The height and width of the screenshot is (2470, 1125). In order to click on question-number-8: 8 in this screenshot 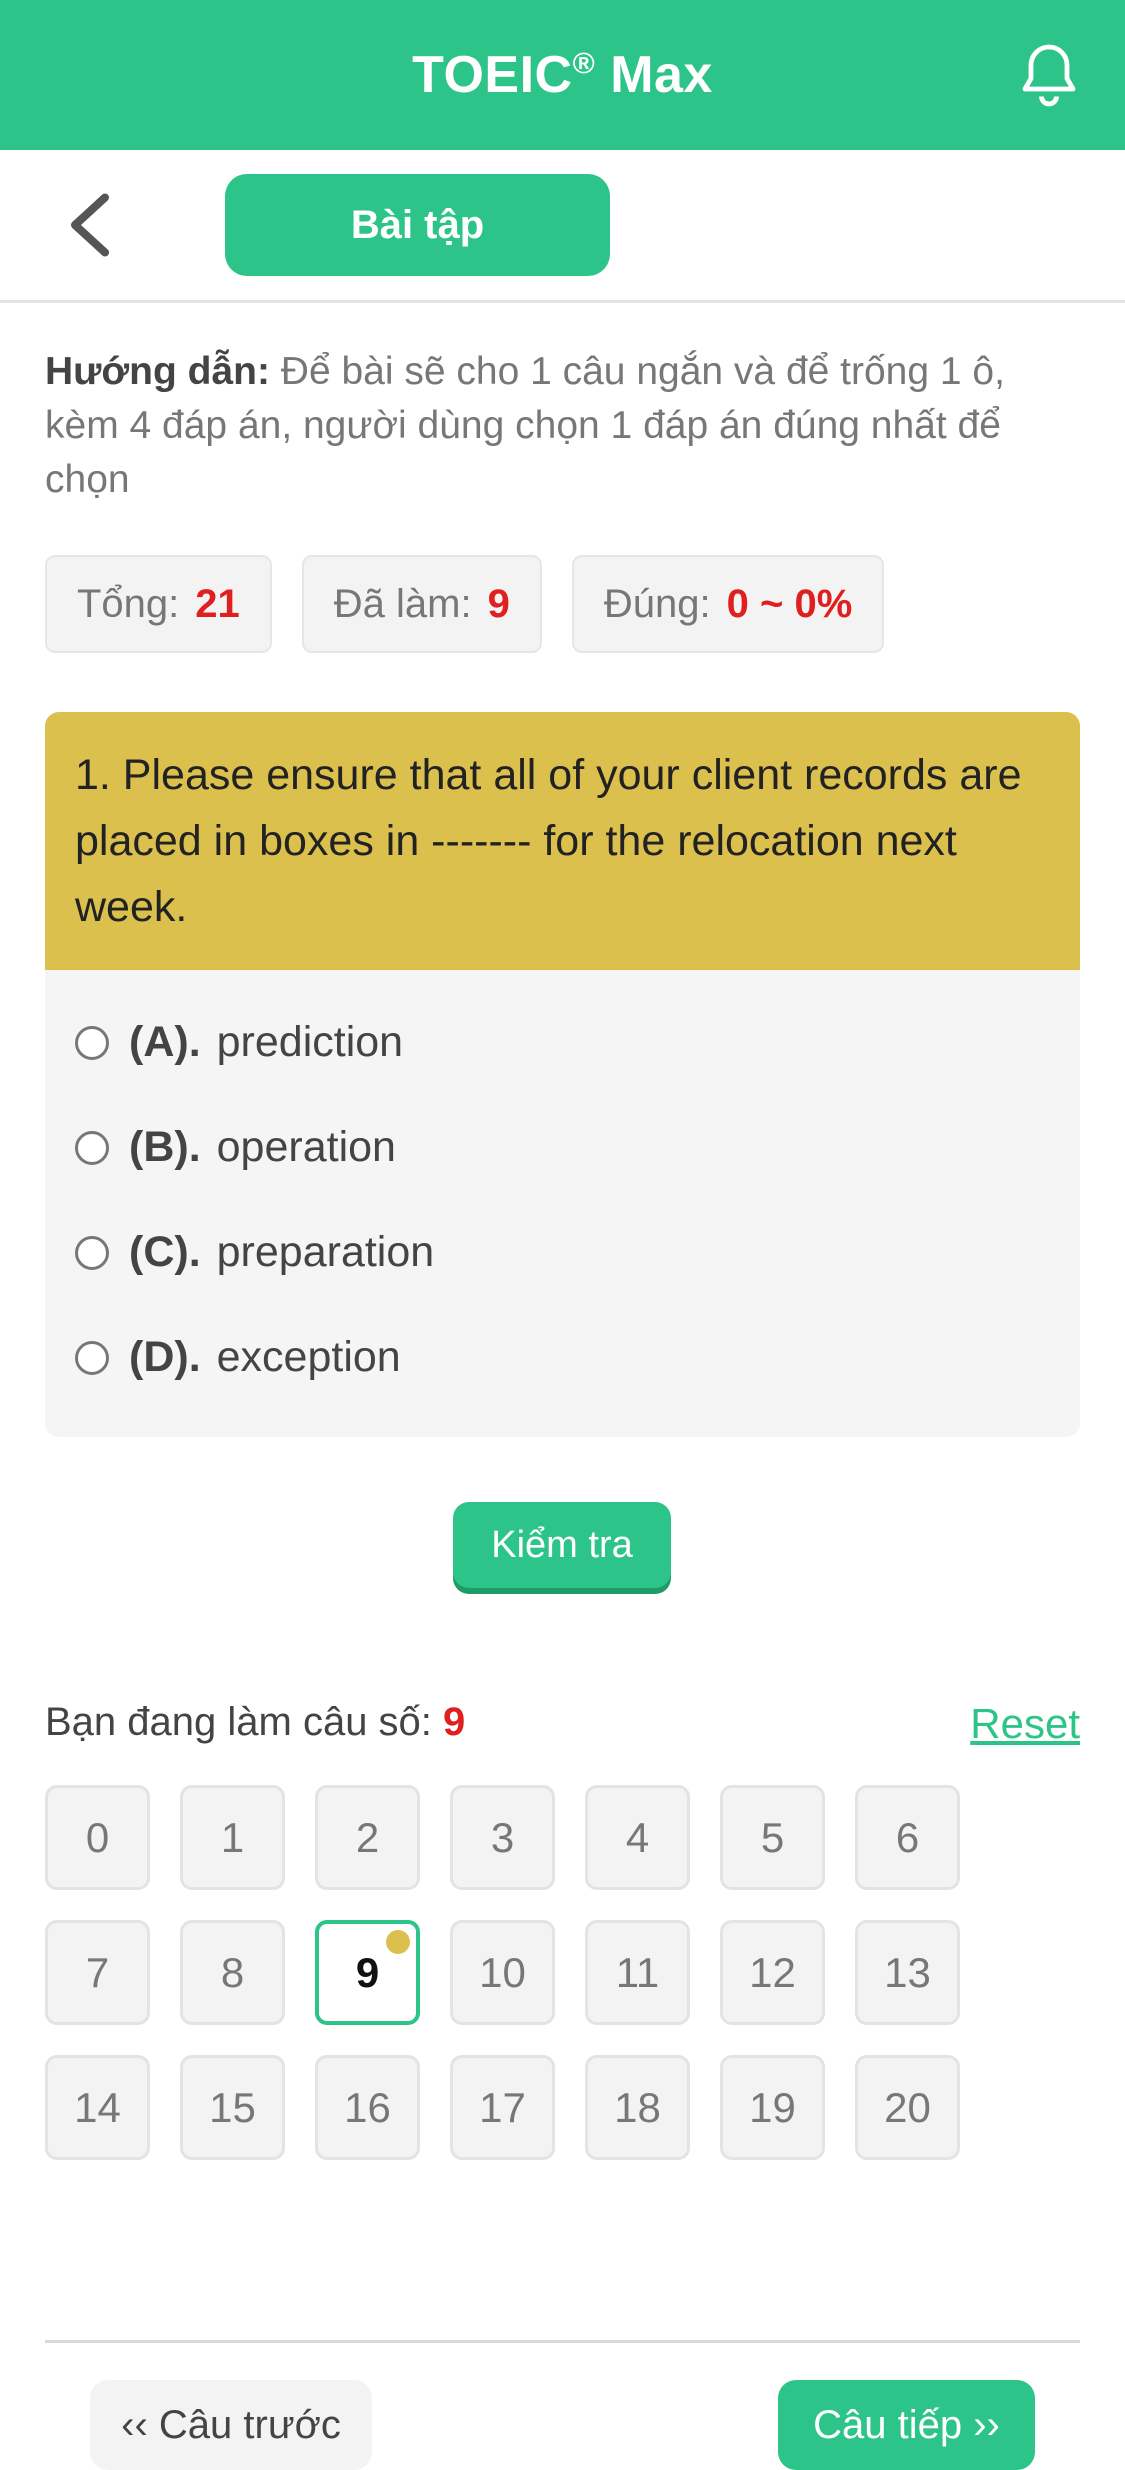, I will do `click(232, 1972)`.